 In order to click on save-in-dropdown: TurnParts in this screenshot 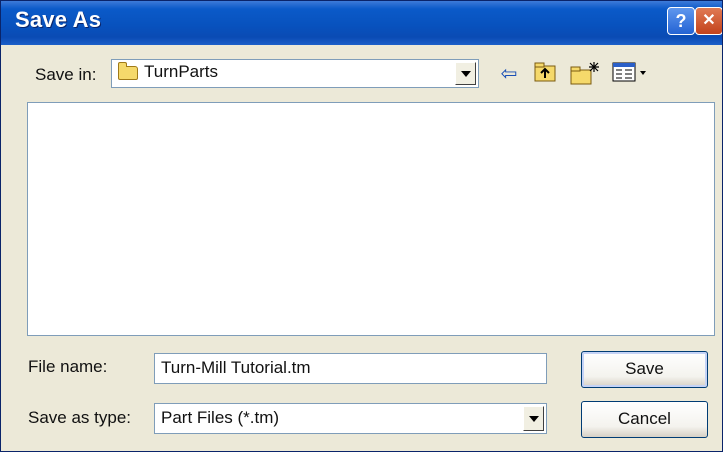, I will do `click(295, 73)`.